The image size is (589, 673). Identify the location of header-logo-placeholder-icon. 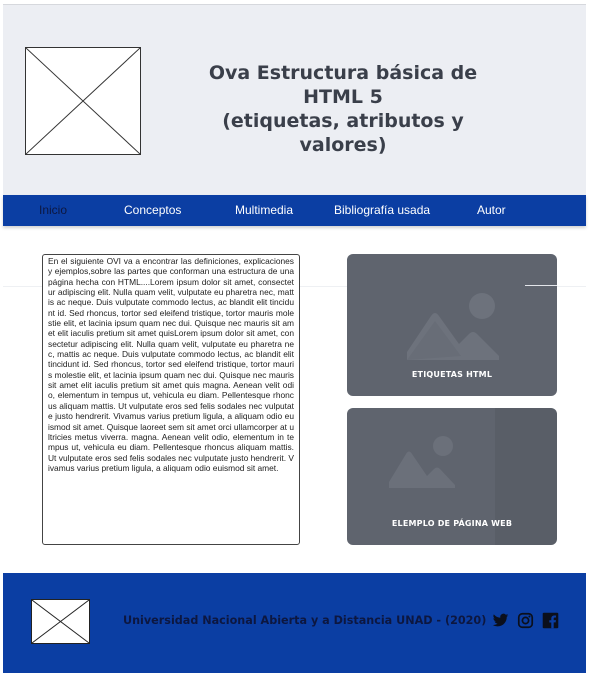
(83, 101).